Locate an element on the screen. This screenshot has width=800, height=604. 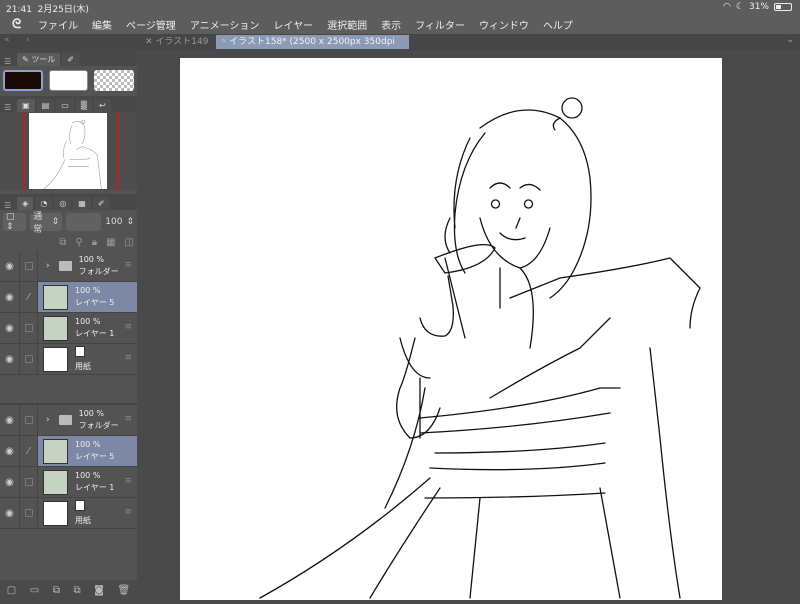
app-logo-icon: ᘓ is located at coordinates (25, 24).